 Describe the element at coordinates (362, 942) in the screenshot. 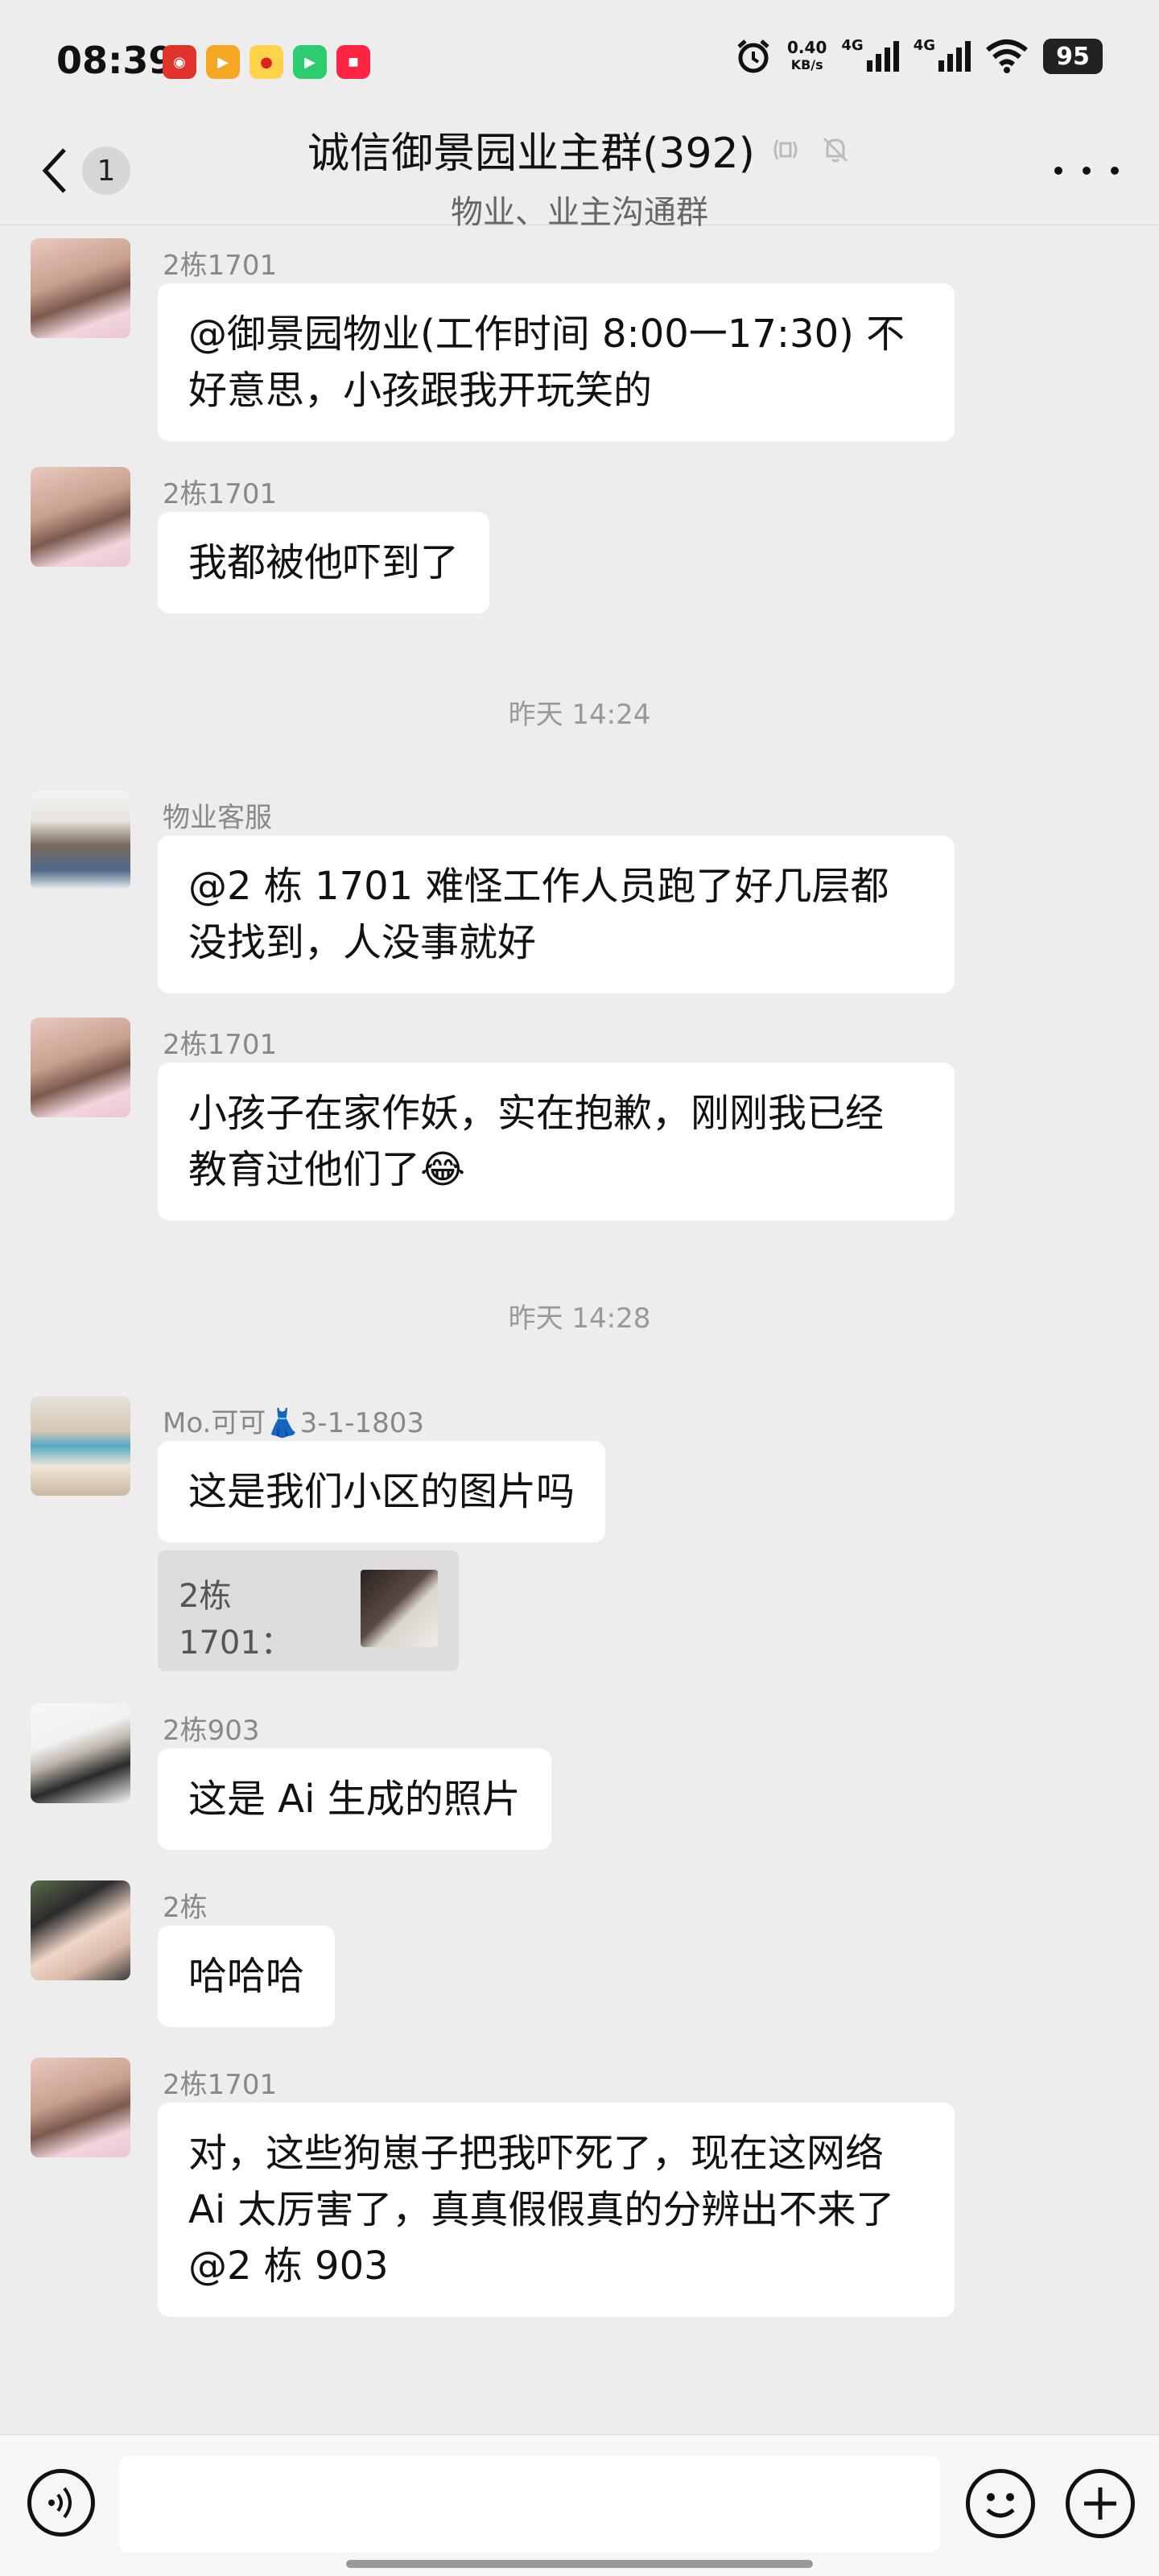

I see `message-text-line: 没找到，人没事就好` at that location.